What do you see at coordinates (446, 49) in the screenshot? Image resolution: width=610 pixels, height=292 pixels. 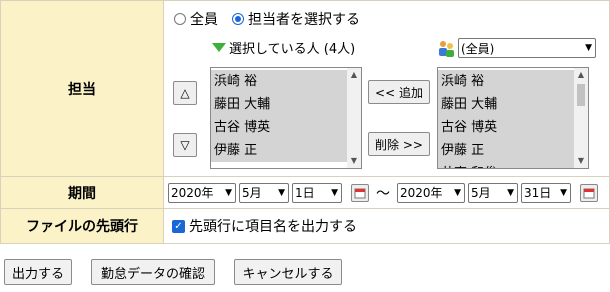 I see `people-group-icon` at bounding box center [446, 49].